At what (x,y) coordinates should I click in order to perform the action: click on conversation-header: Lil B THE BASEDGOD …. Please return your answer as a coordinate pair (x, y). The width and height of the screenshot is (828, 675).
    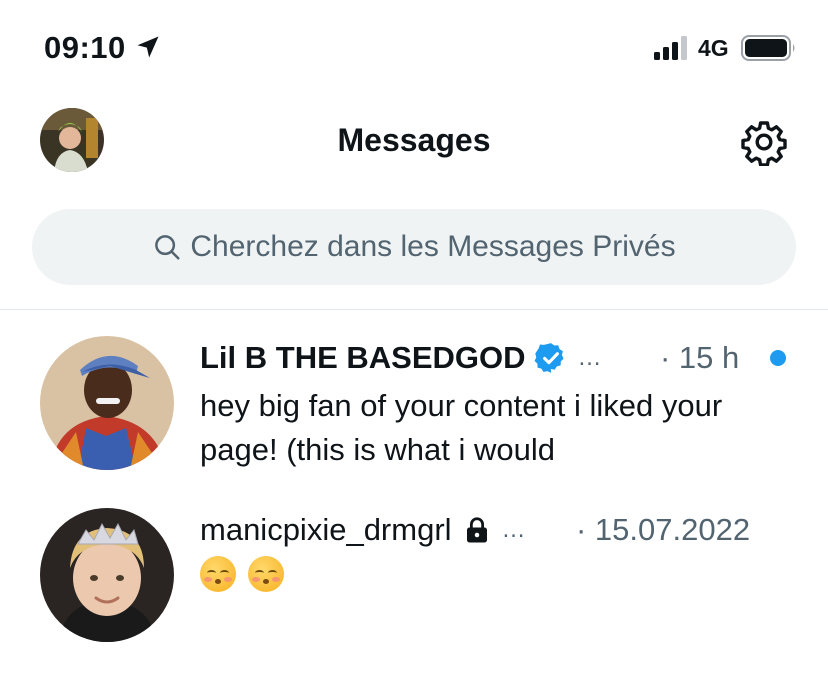
    Looking at the image, I should click on (401, 358).